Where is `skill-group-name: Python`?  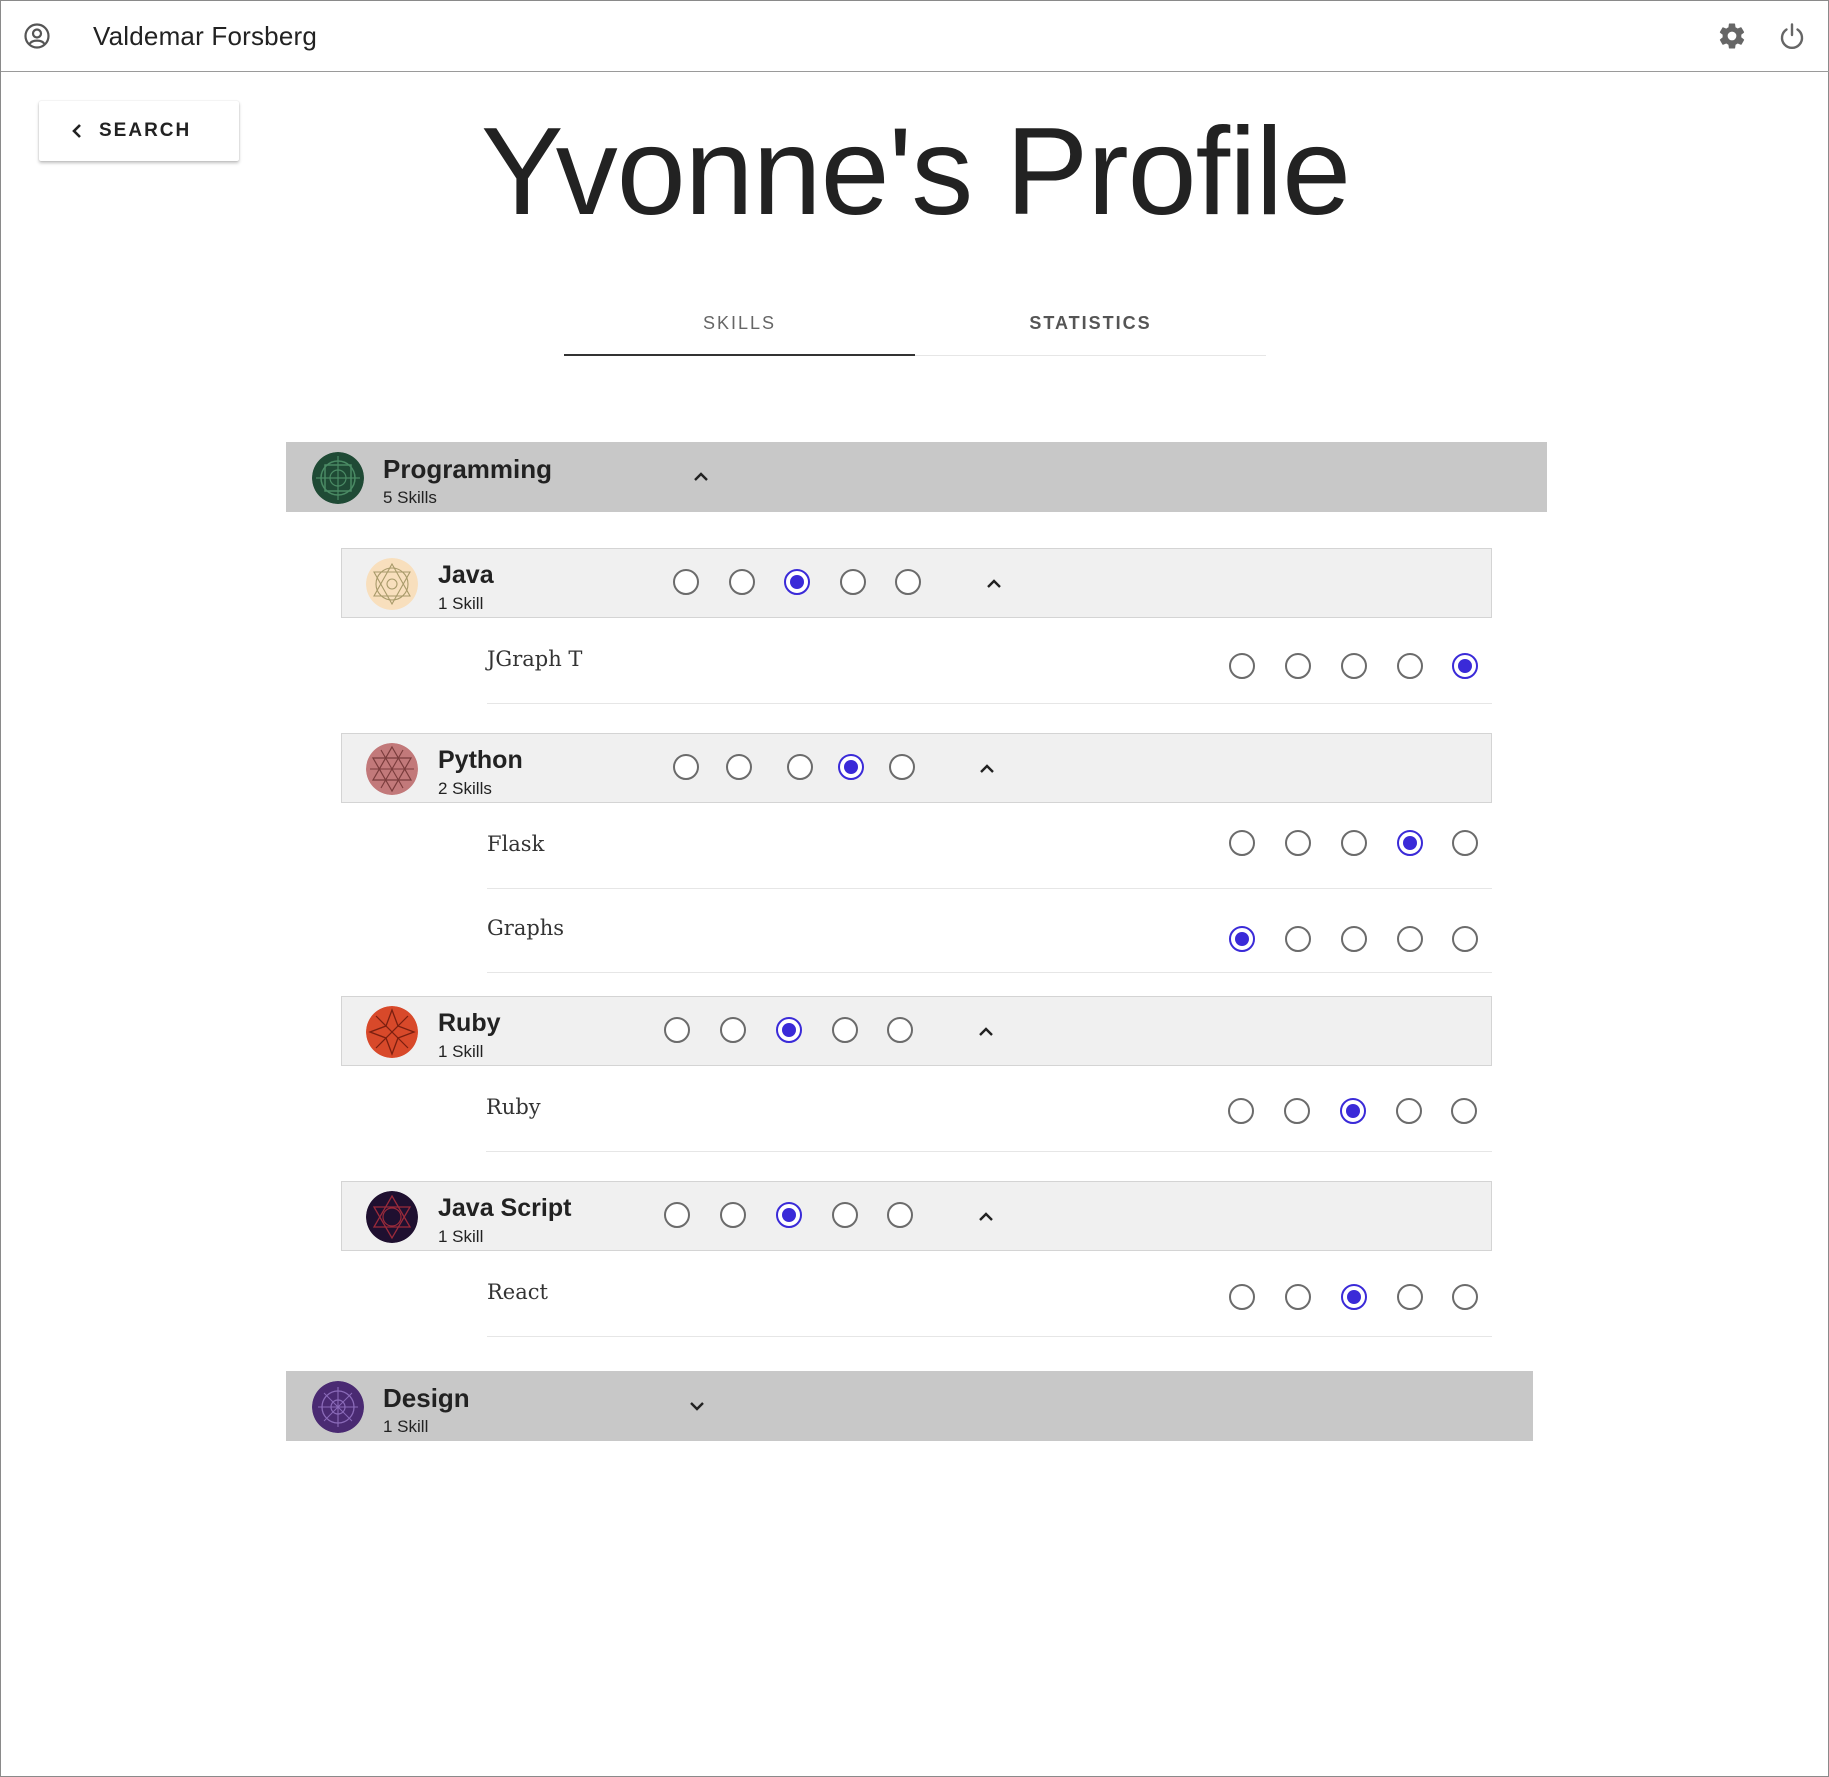
skill-group-name: Python is located at coordinates (480, 760).